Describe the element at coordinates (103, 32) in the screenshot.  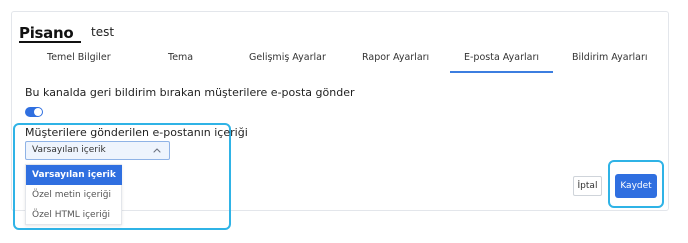
I see `project-name: test` at that location.